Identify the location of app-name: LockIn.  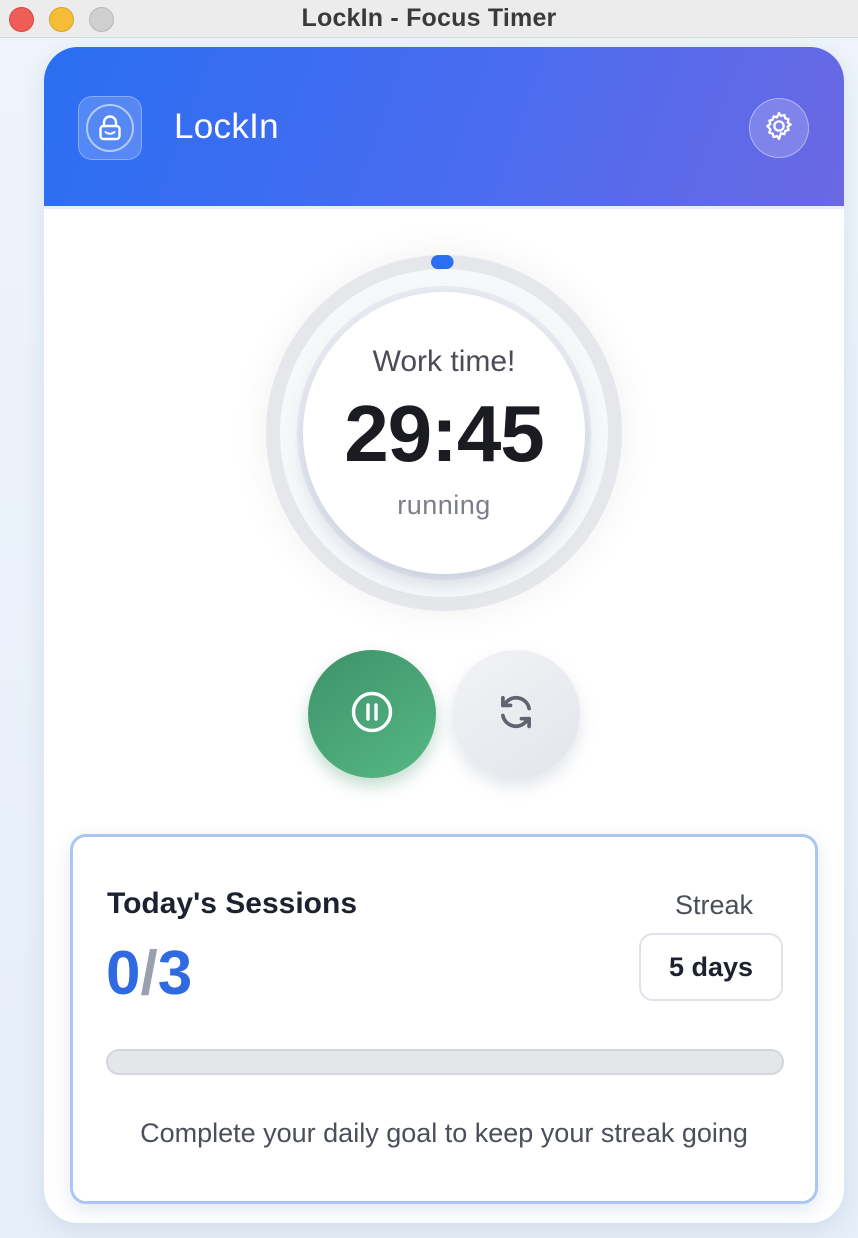
(226, 126).